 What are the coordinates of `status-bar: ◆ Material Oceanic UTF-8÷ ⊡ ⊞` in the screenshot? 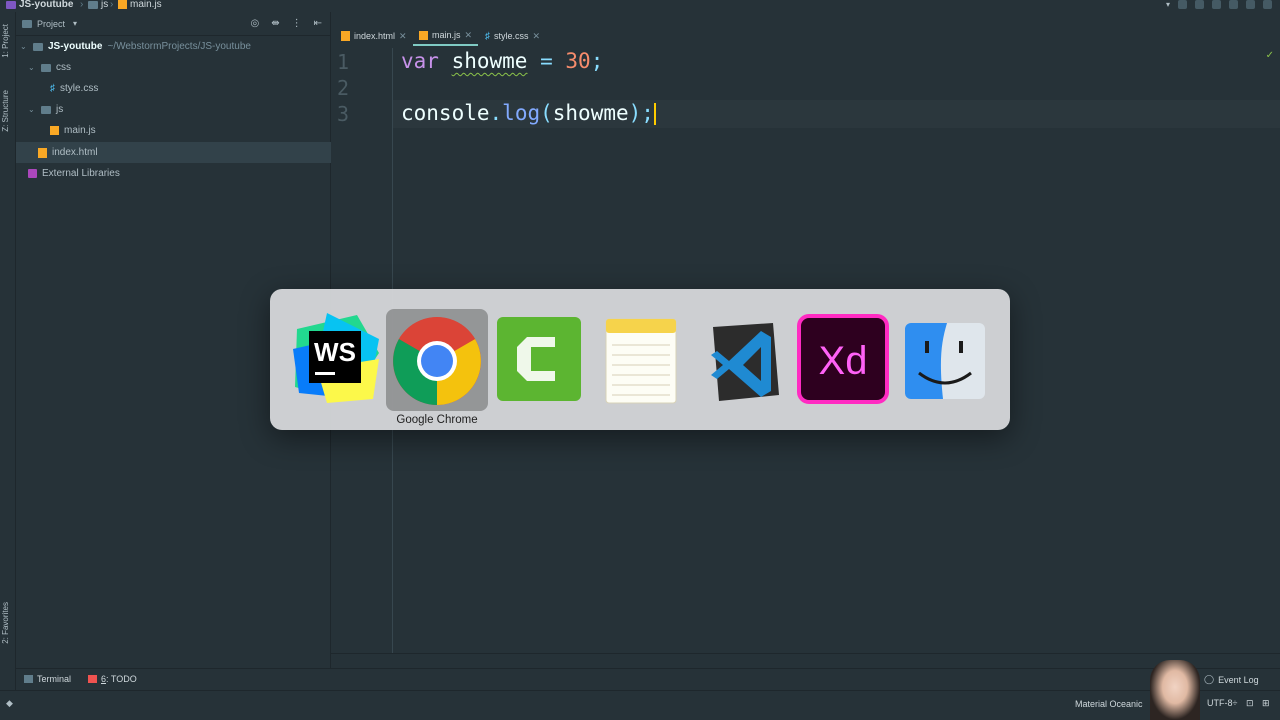 It's located at (640, 705).